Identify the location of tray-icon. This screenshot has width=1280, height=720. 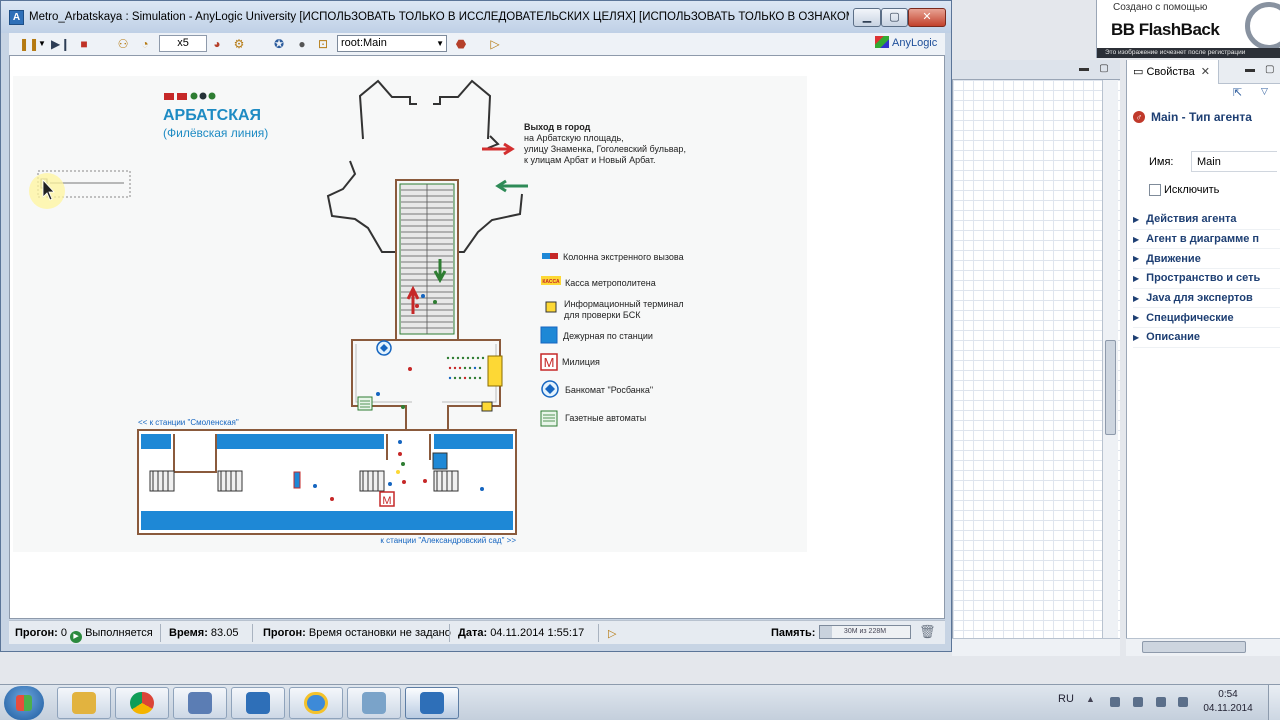
(1115, 702).